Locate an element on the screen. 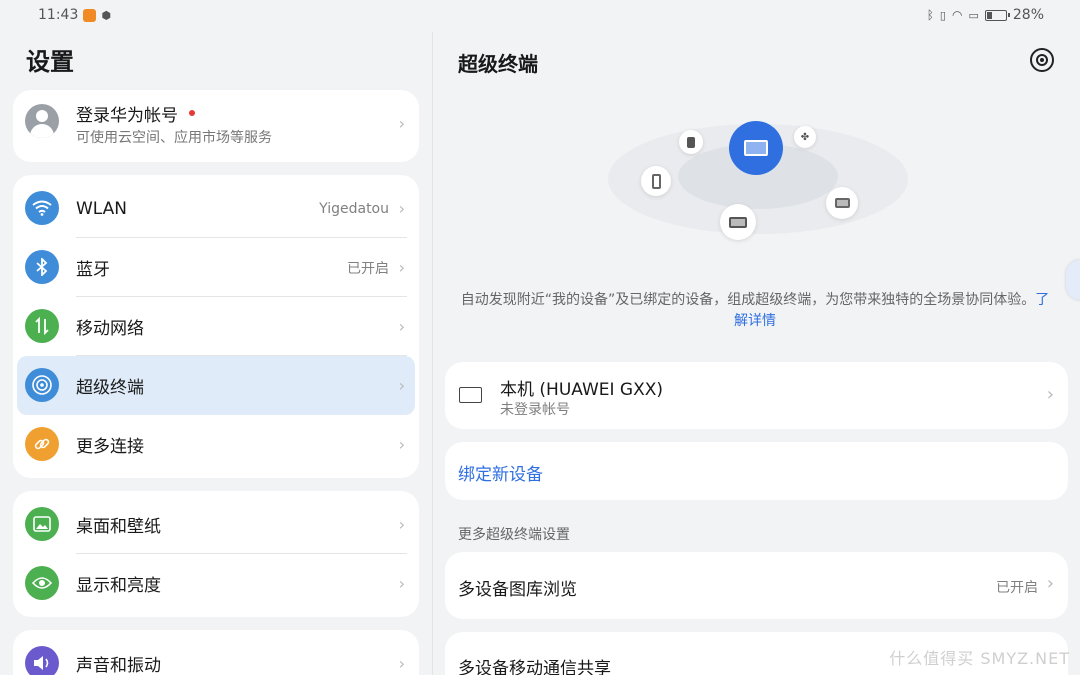 The image size is (1080, 675). this-device-subtitle: 未登录帐号 is located at coordinates (535, 410).